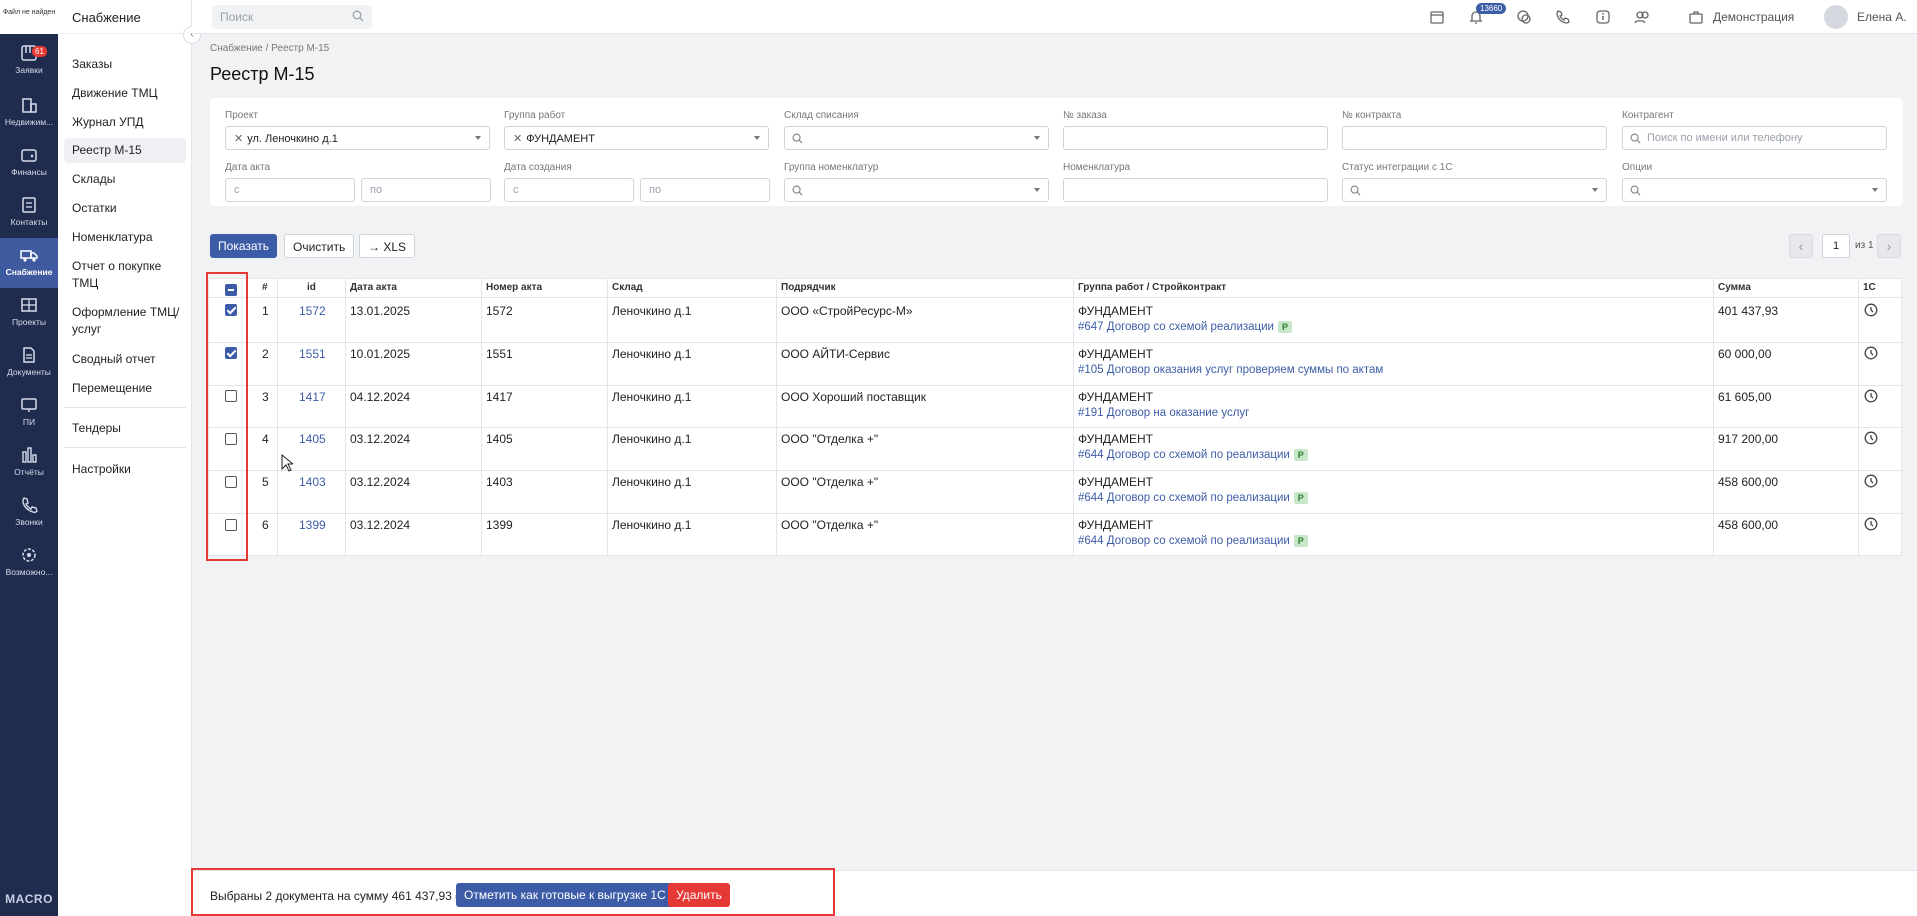 The height and width of the screenshot is (916, 1917). Describe the element at coordinates (380, 397) in the screenshot. I see `row-act-date: 04.12.2024` at that location.